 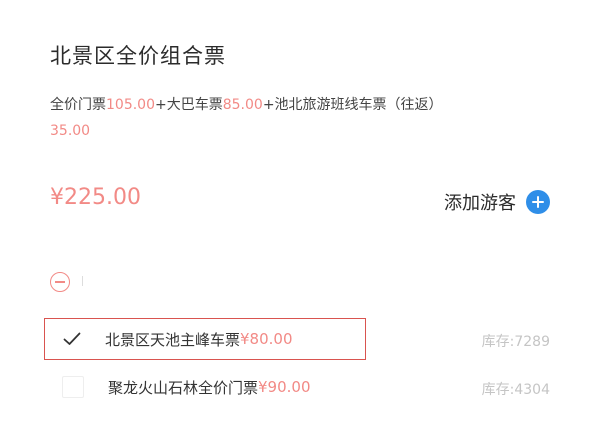 I want to click on quantity-divider, so click(x=82, y=281).